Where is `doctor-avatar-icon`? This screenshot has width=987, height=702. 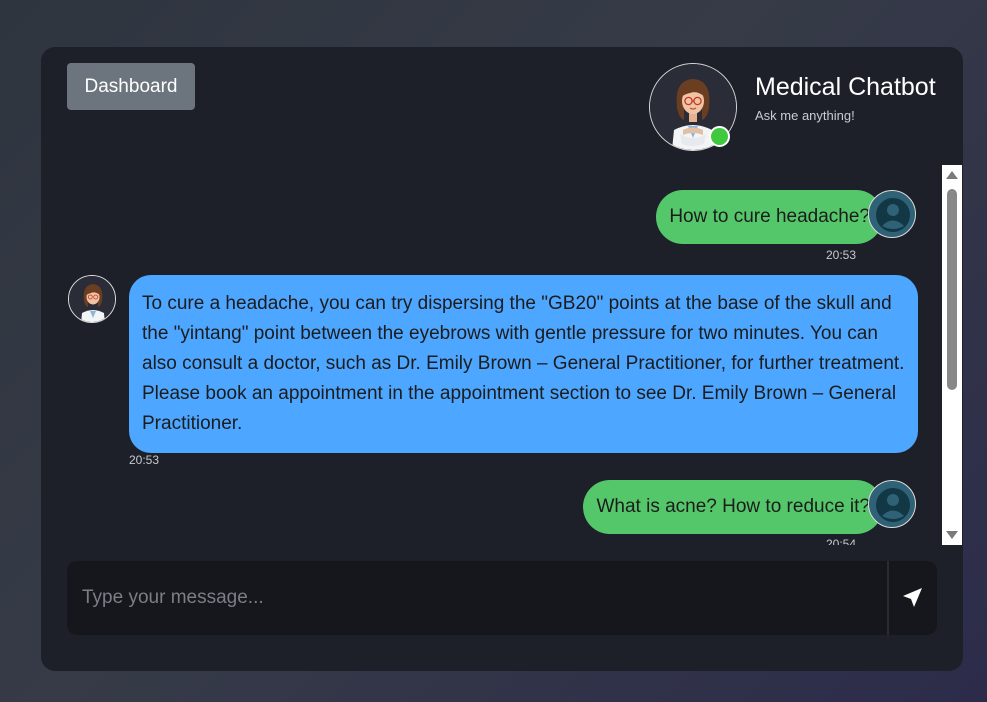
doctor-avatar-icon is located at coordinates (92, 299).